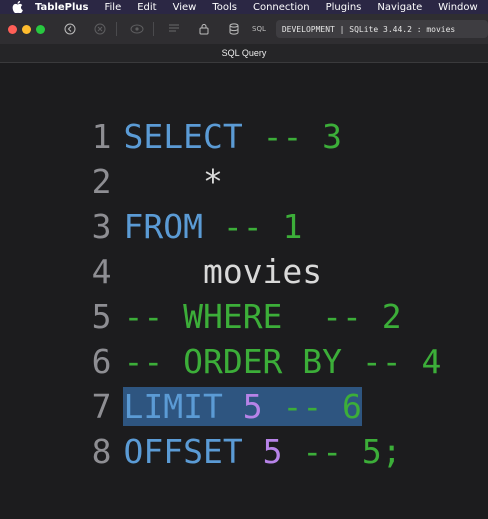 Image resolution: width=488 pixels, height=519 pixels. I want to click on window-controls, so click(29, 29).